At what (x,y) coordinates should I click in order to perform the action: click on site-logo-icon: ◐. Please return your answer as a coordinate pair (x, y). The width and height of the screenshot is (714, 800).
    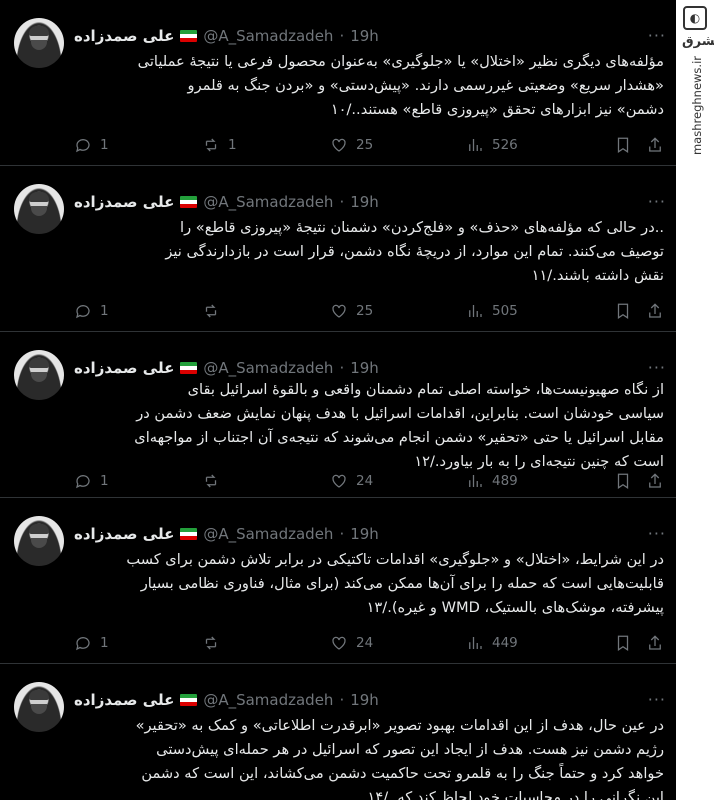
    Looking at the image, I should click on (695, 18).